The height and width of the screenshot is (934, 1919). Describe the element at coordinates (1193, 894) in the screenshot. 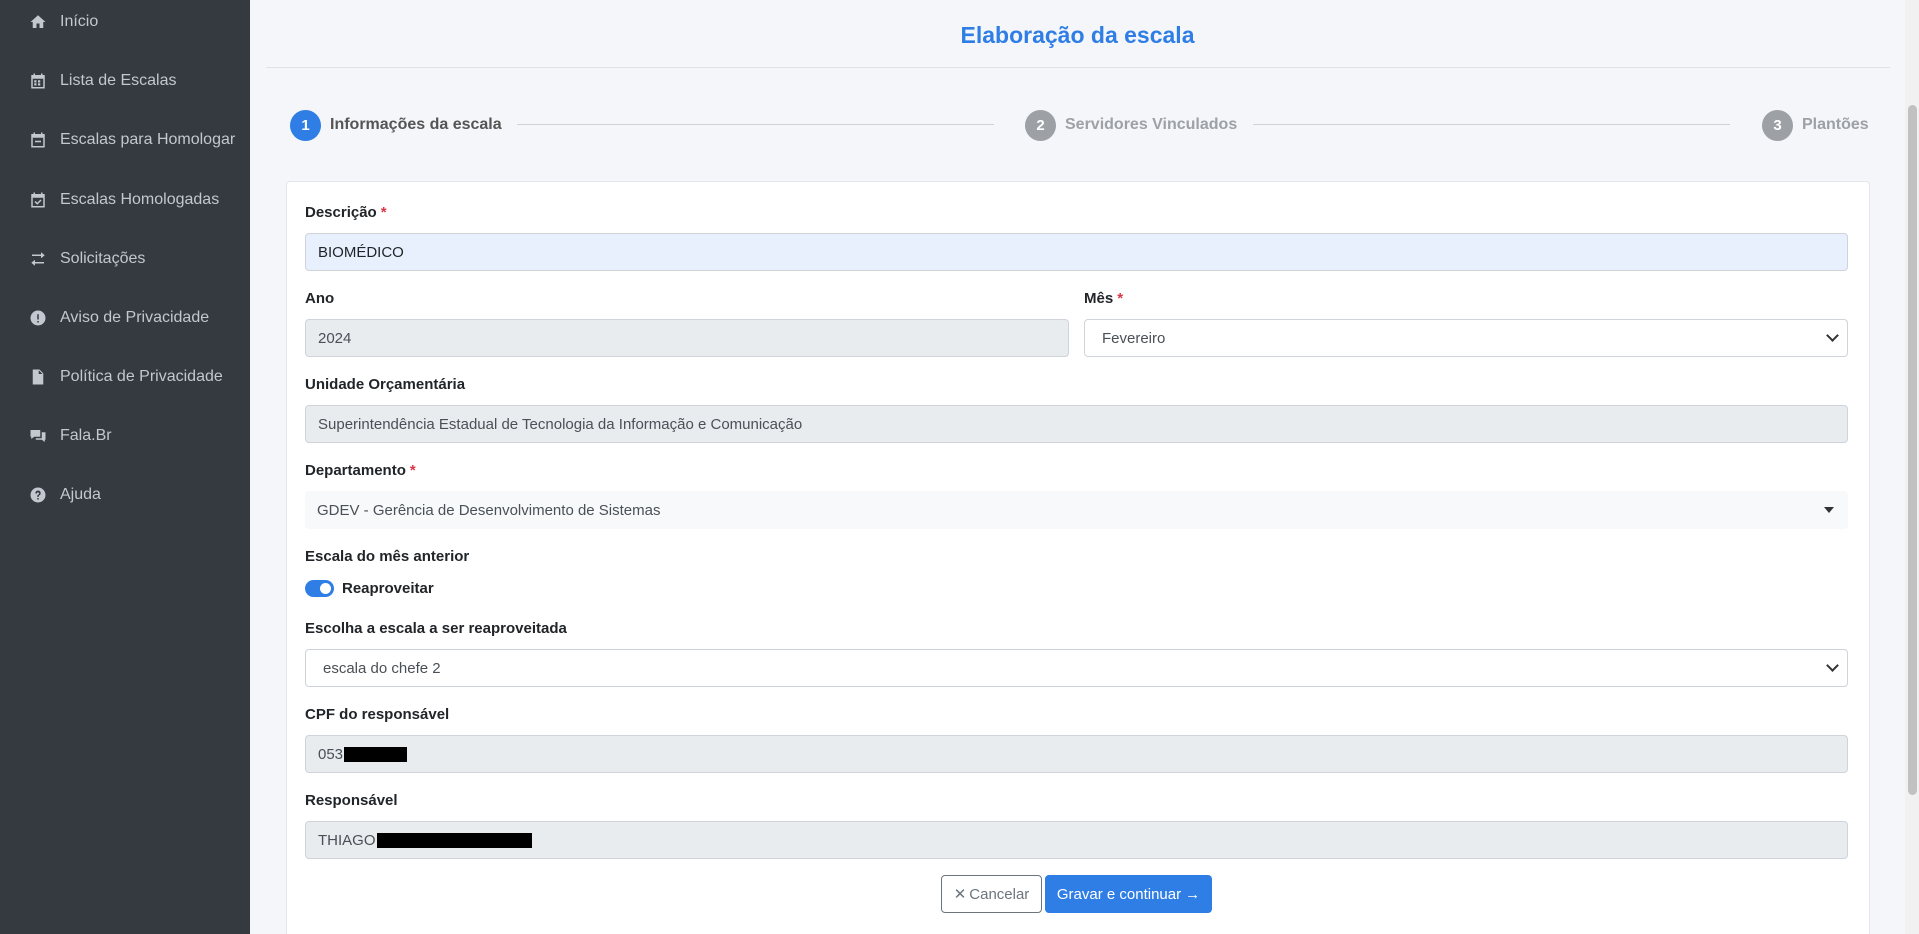

I see `arrow-right-icon: →` at that location.